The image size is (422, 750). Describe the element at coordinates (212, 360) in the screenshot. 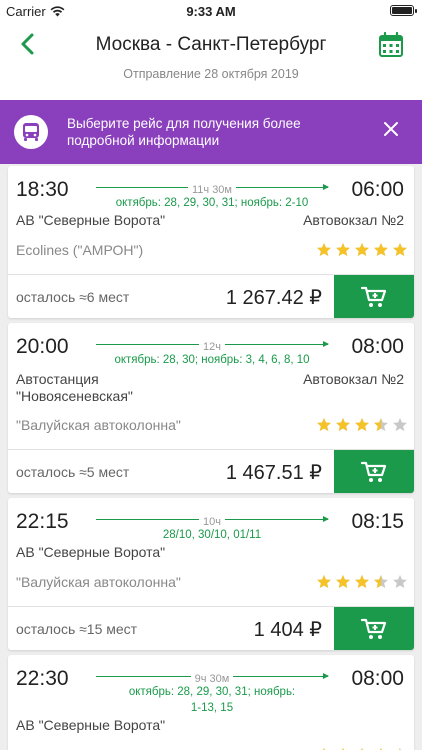

I see `trip-dates: октябрь: 28, 30; ноябрь: 3, 4, 6, 8, 10` at that location.